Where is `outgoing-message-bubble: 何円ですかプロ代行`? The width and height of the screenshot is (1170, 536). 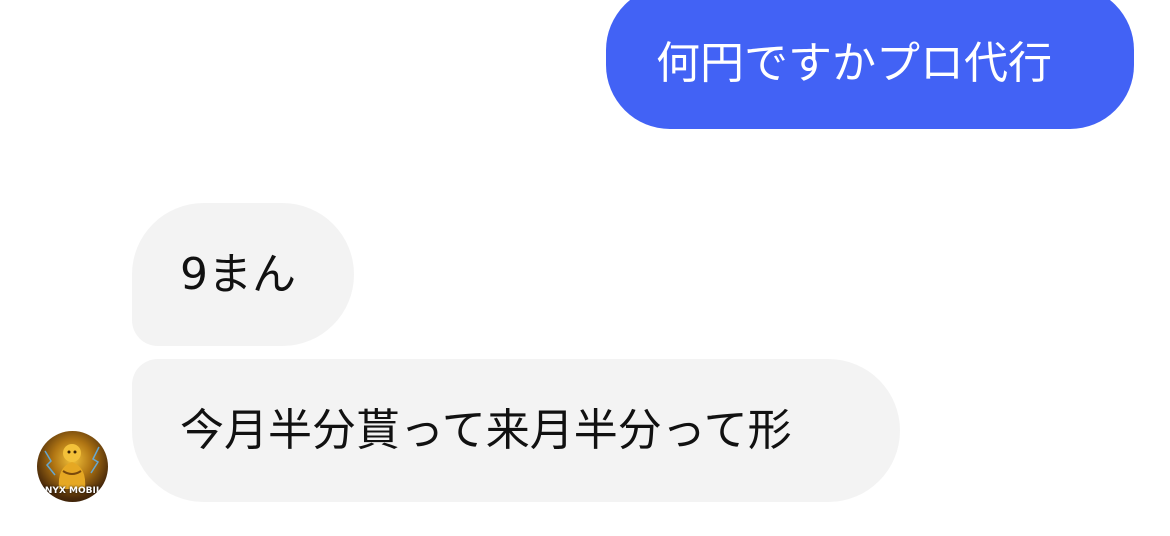
outgoing-message-bubble: 何円ですかプロ代行 is located at coordinates (870, 64).